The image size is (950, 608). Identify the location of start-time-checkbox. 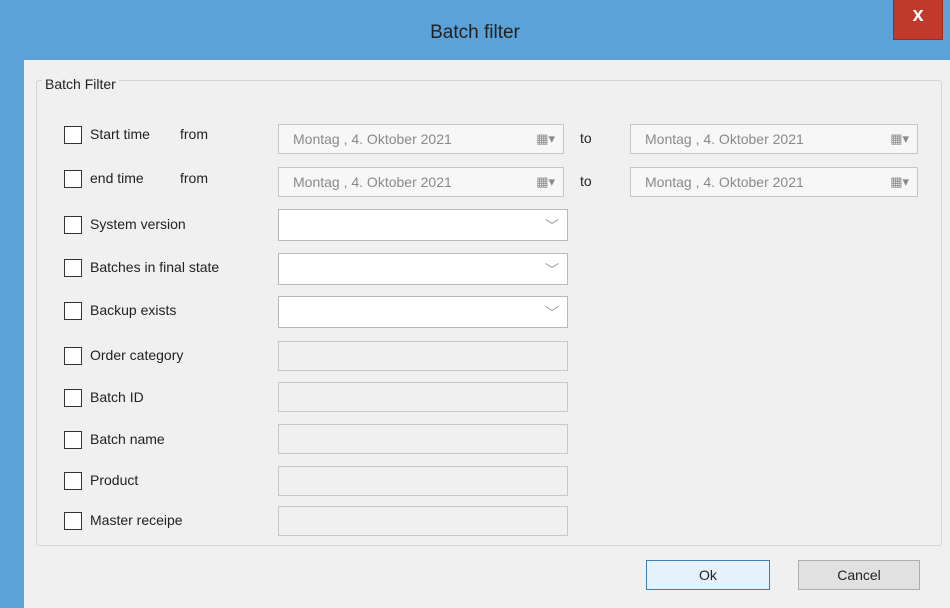
(73, 135).